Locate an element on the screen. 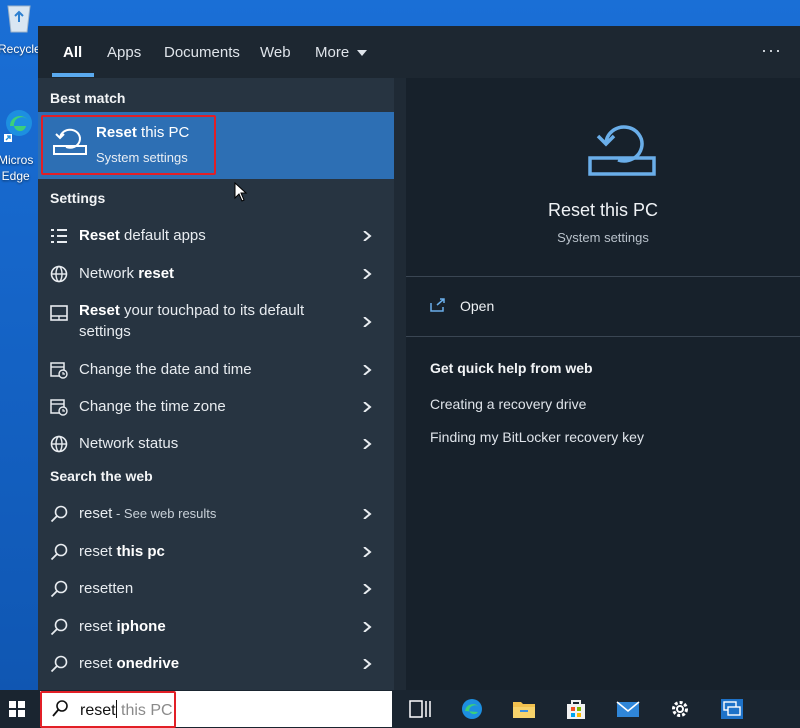 This screenshot has width=800, height=728. edge-shortcut: Micros Edge is located at coordinates (19, 145).